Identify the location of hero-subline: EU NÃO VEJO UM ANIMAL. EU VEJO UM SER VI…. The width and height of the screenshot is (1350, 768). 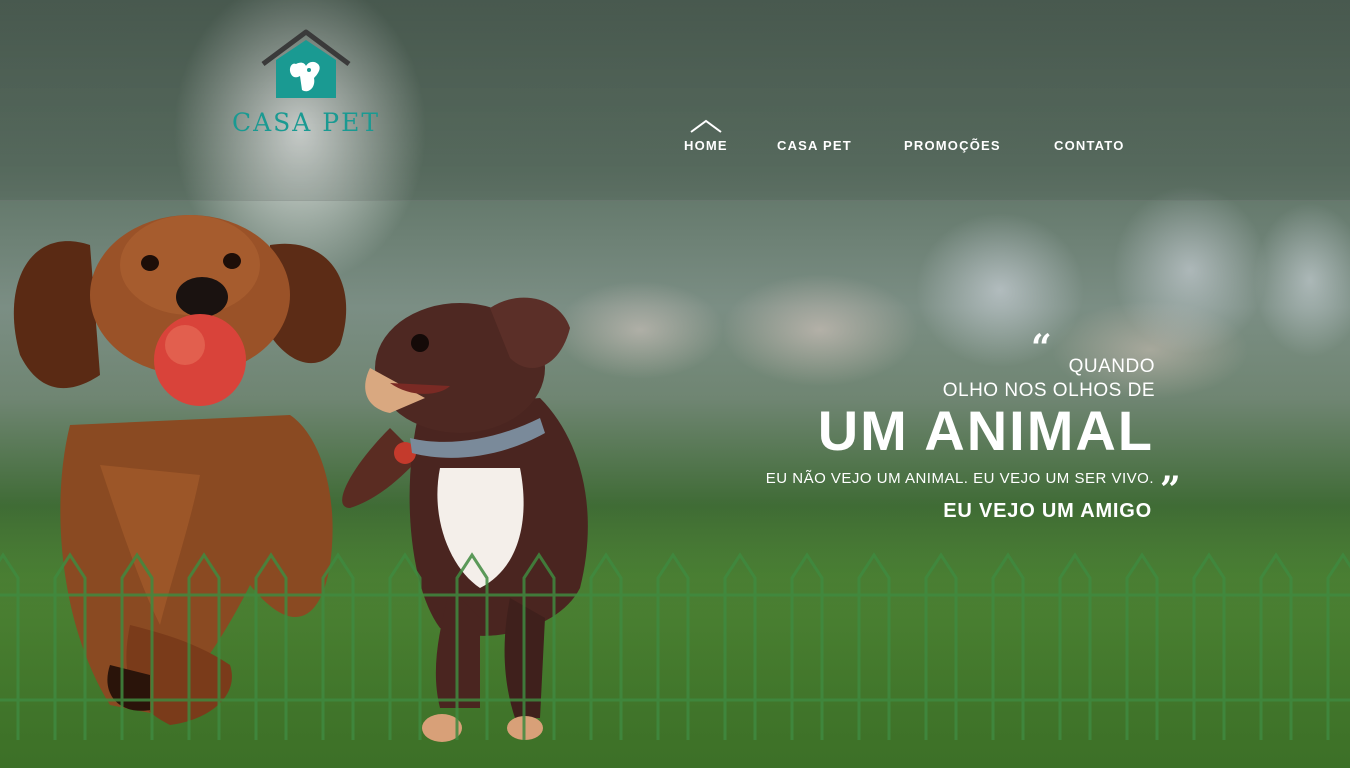
(959, 478).